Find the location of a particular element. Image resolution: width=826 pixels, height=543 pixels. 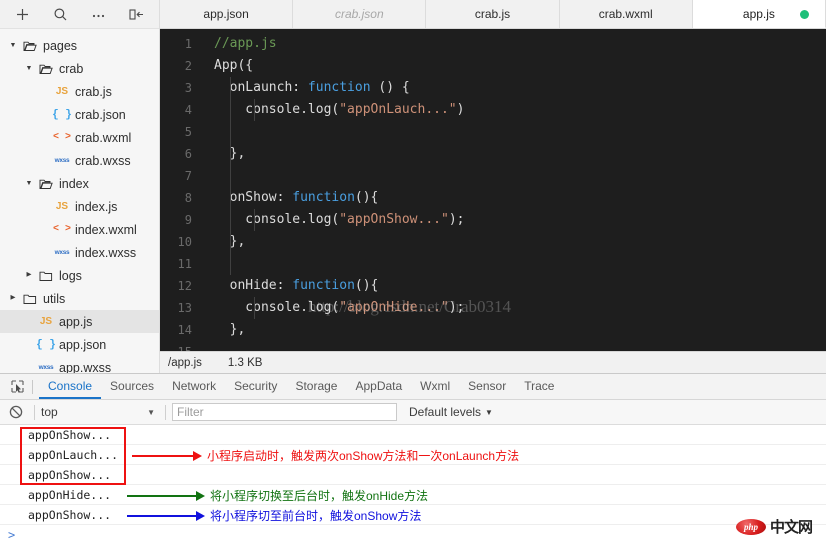

annotation-arrow-line is located at coordinates (163, 455).